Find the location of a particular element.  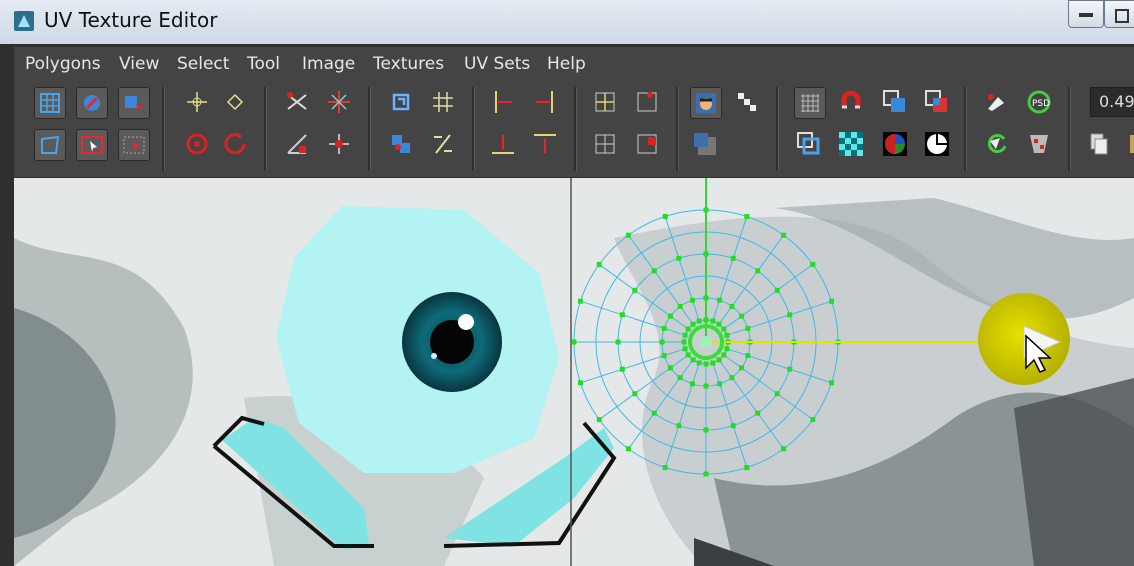

menu-select: Select is located at coordinates (203, 64).